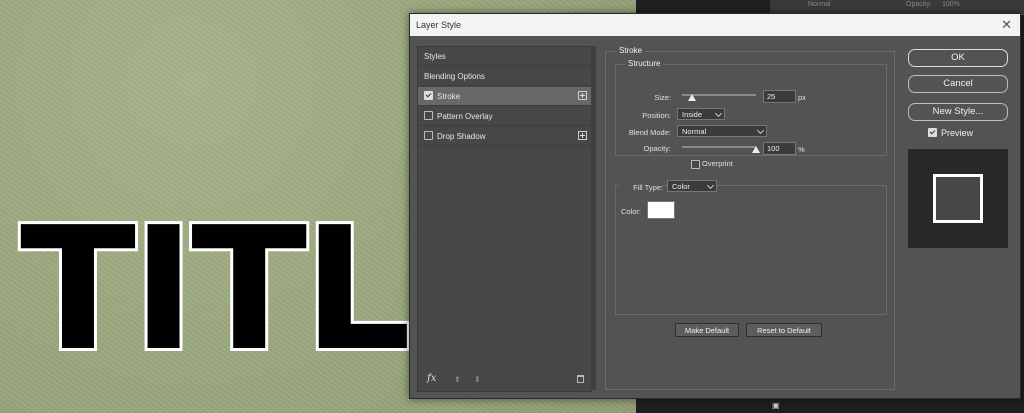 The width and height of the screenshot is (1024, 413). I want to click on styles-item-stroke: Stroke, so click(504, 96).